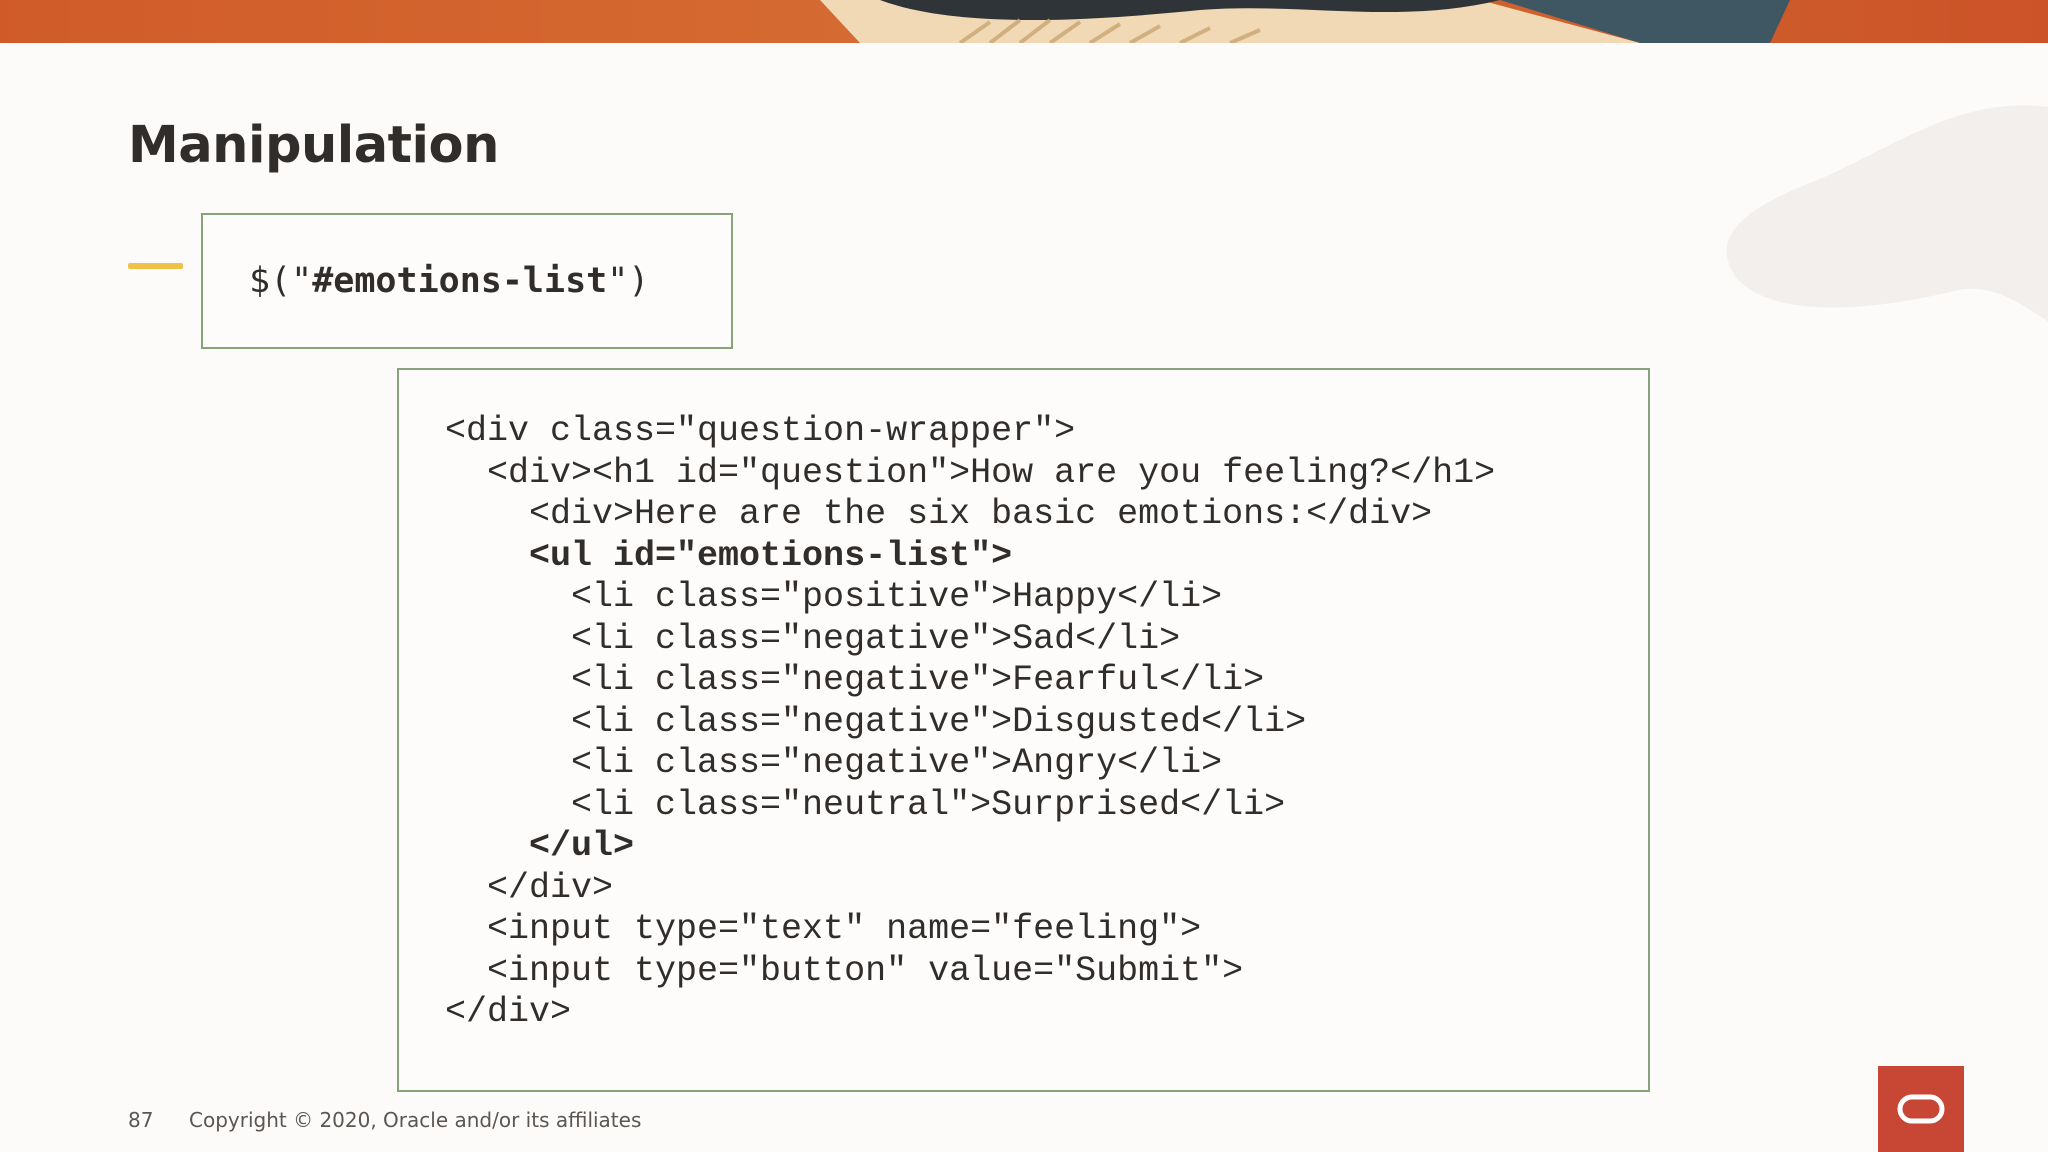  I want to click on selector-value: #emotions-list, so click(460, 281).